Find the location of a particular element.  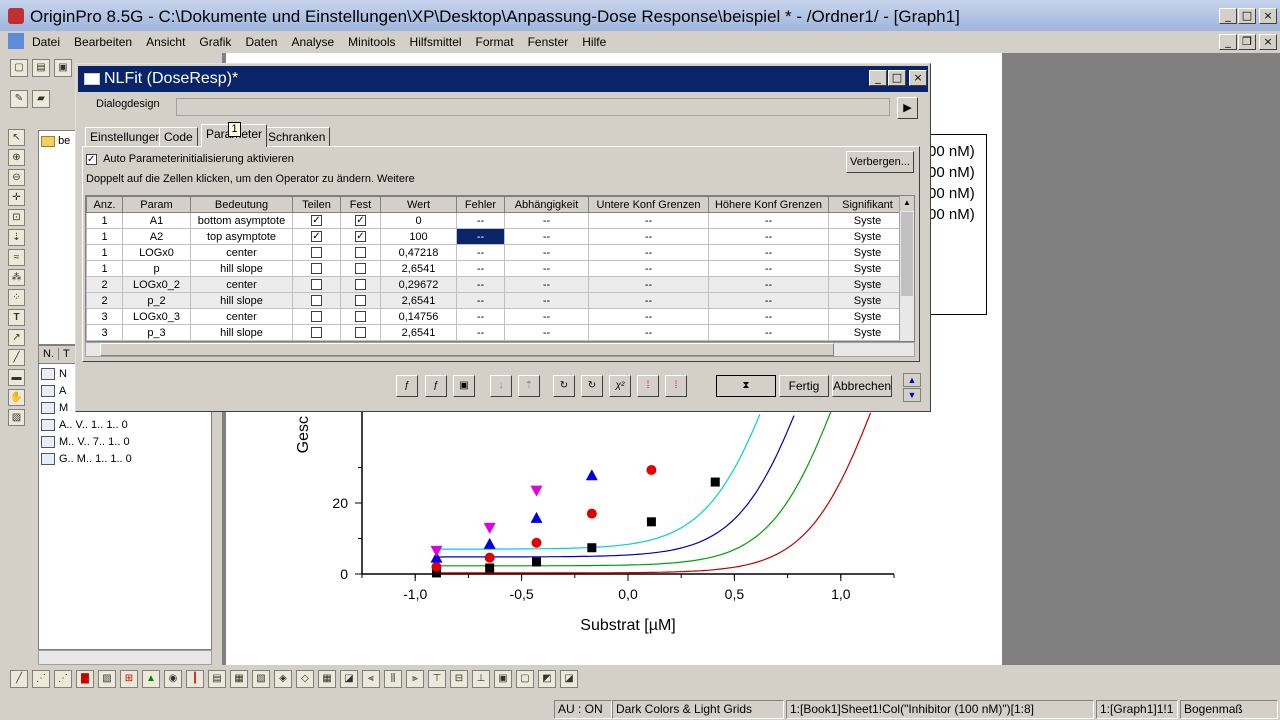

wire-icon: ◇ is located at coordinates (305, 679).